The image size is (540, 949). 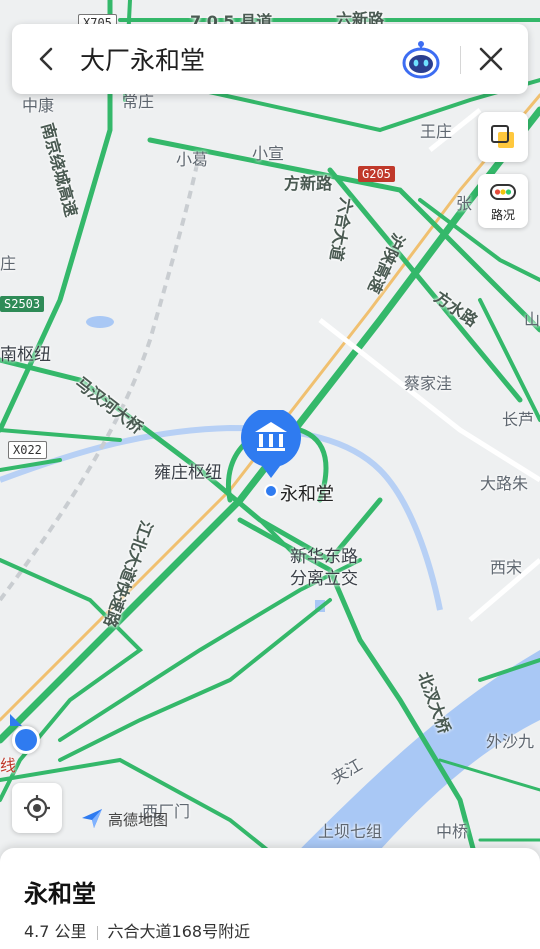 I want to click on assistant-robot-icon, so click(x=421, y=59).